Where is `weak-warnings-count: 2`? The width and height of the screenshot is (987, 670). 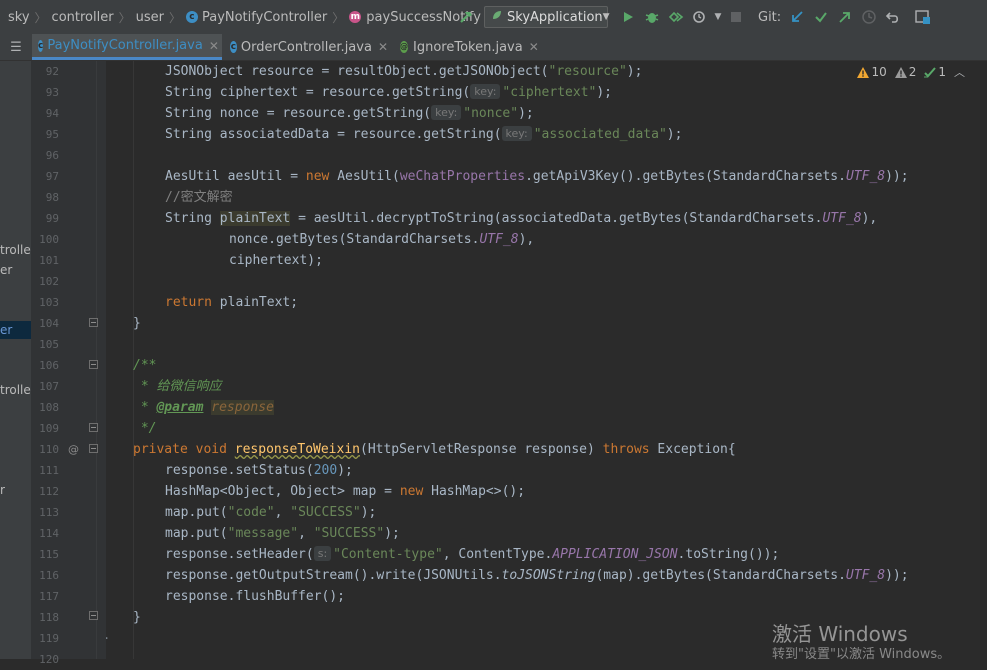
weak-warnings-count: 2 is located at coordinates (905, 72).